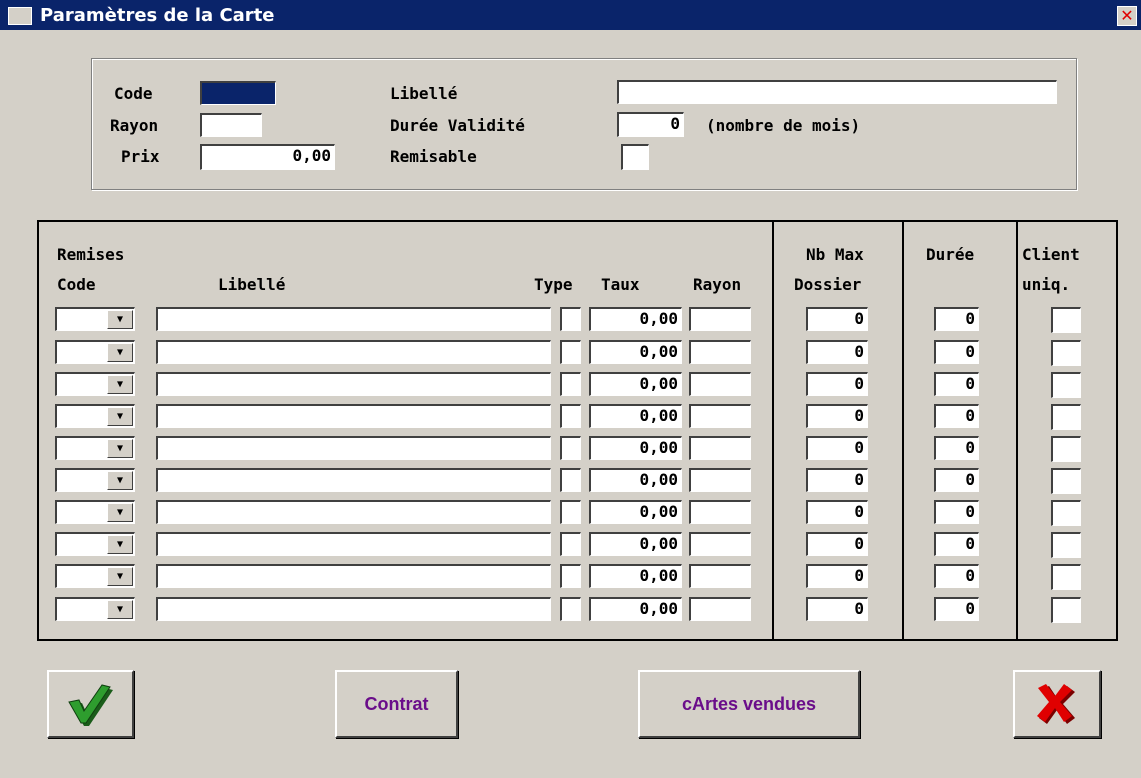 Image resolution: width=1141 pixels, height=778 pixels. What do you see at coordinates (267, 157) in the screenshot?
I see `prix-field: 0,00` at bounding box center [267, 157].